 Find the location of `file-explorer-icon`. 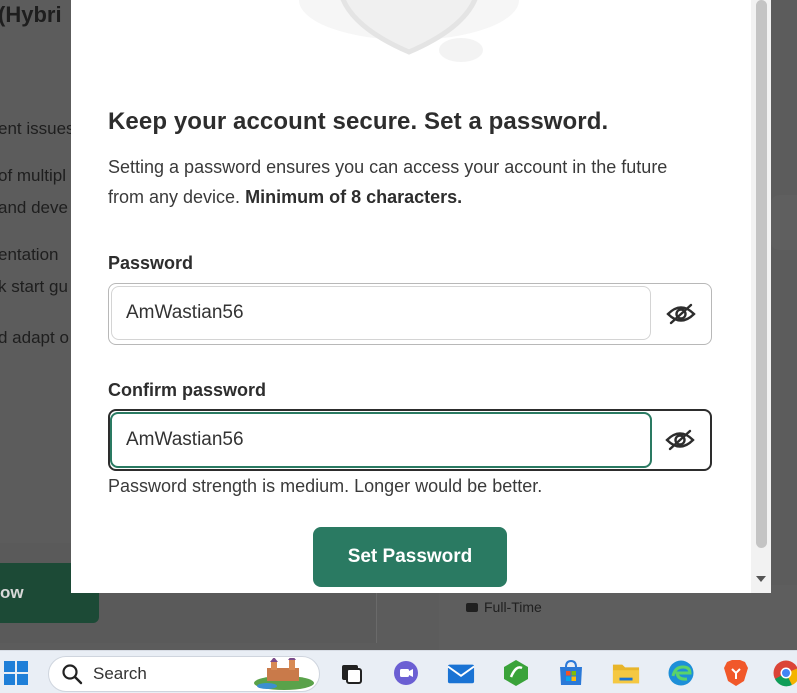

file-explorer-icon is located at coordinates (626, 673).